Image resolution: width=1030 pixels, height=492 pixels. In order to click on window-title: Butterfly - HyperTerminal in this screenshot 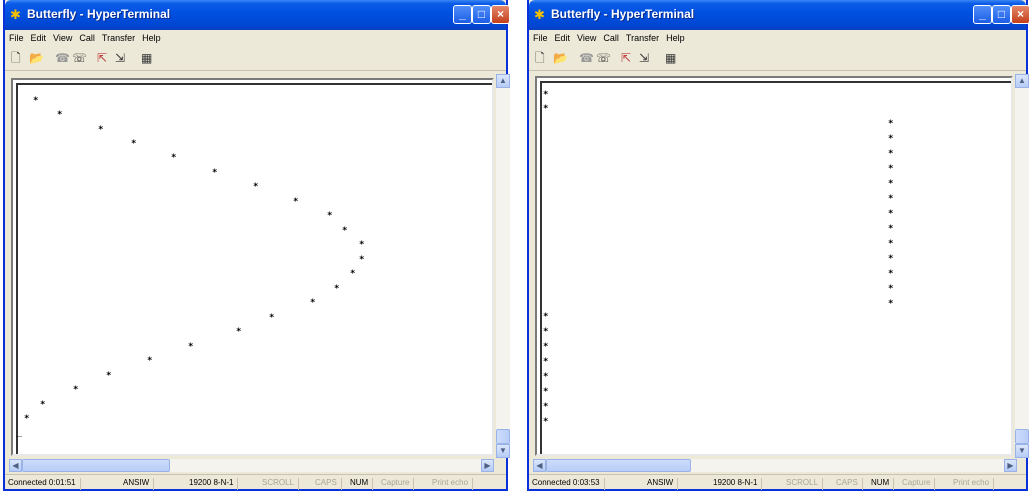, I will do `click(99, 14)`.